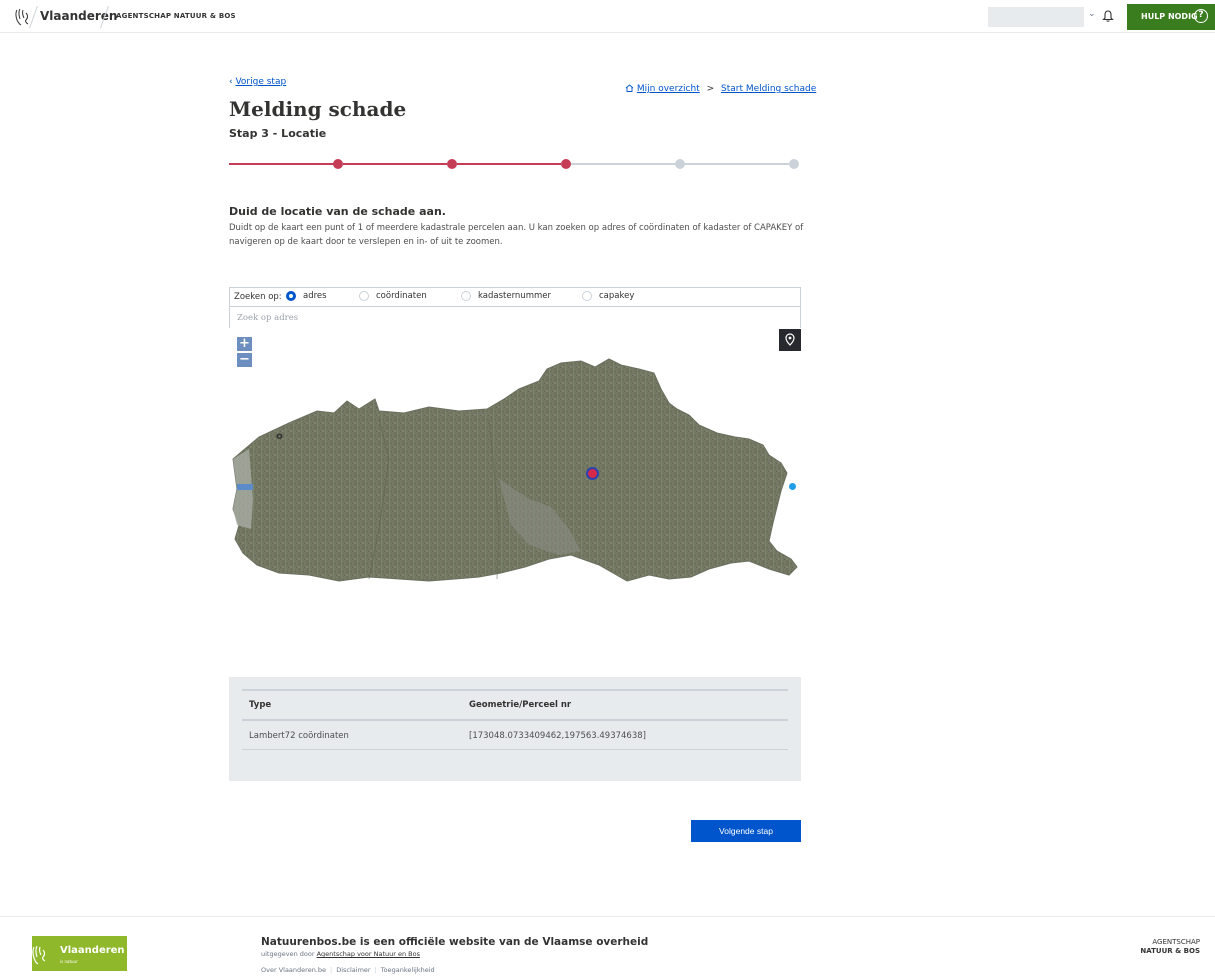 The height and width of the screenshot is (977, 1215). I want to click on radio-adres: adres, so click(306, 296).